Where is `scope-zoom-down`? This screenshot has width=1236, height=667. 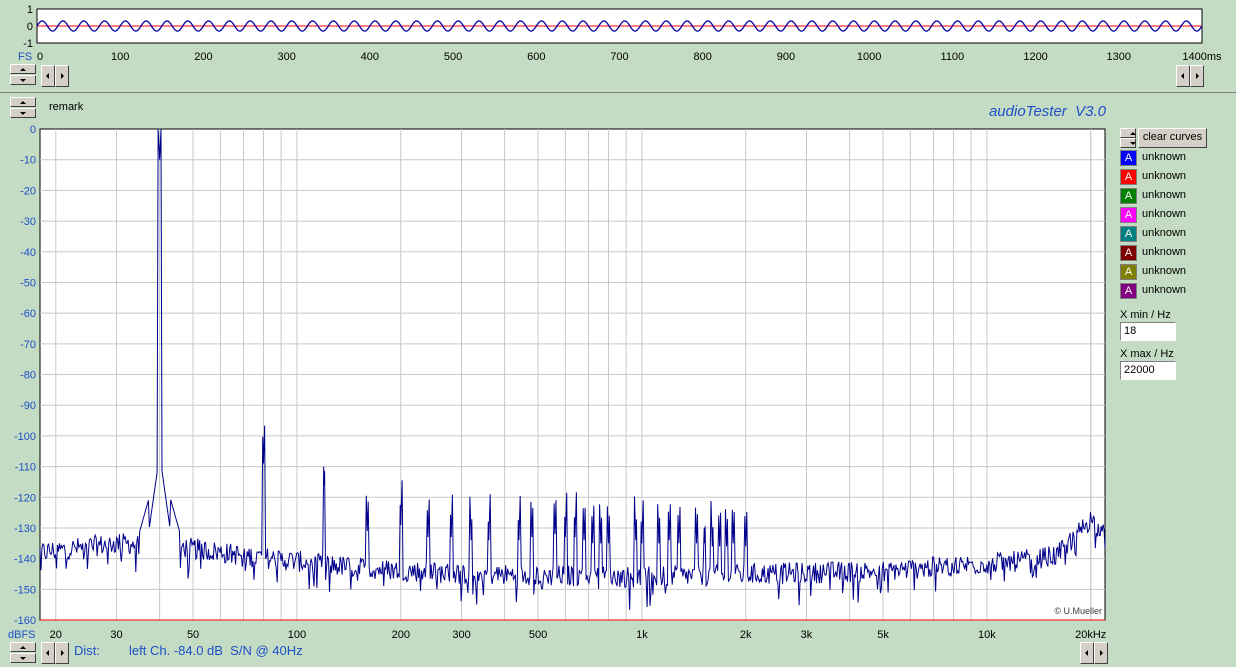
scope-zoom-down is located at coordinates (23, 80).